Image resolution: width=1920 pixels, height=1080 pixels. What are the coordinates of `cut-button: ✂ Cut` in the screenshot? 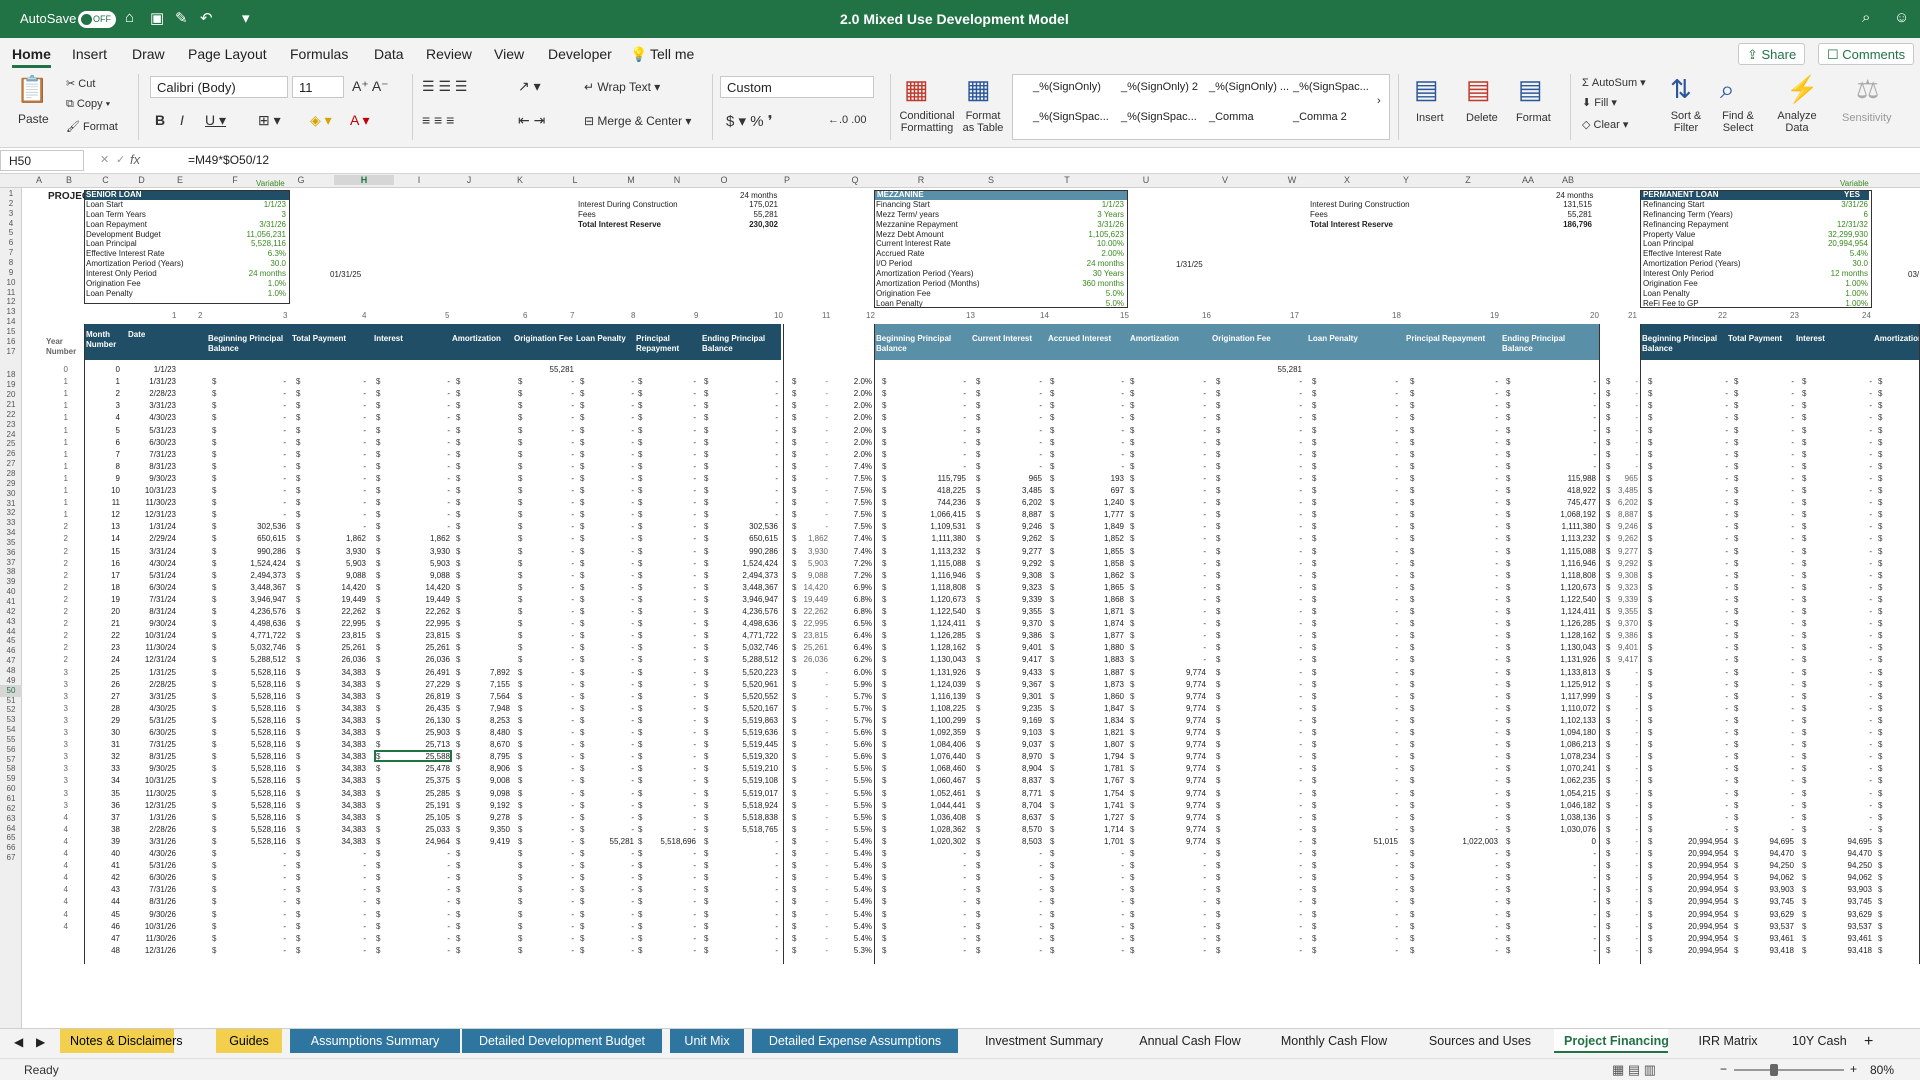 It's located at (80, 83).